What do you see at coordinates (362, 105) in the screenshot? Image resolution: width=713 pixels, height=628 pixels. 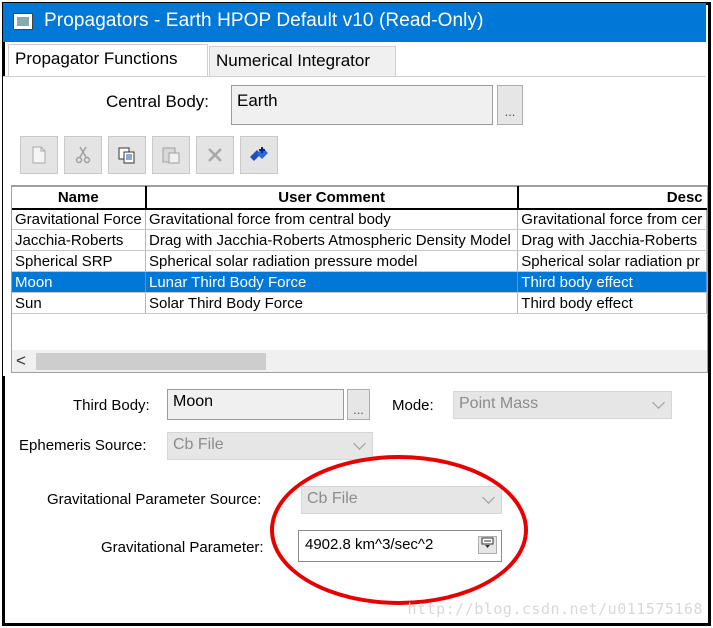 I see `central-body-field: Earth` at bounding box center [362, 105].